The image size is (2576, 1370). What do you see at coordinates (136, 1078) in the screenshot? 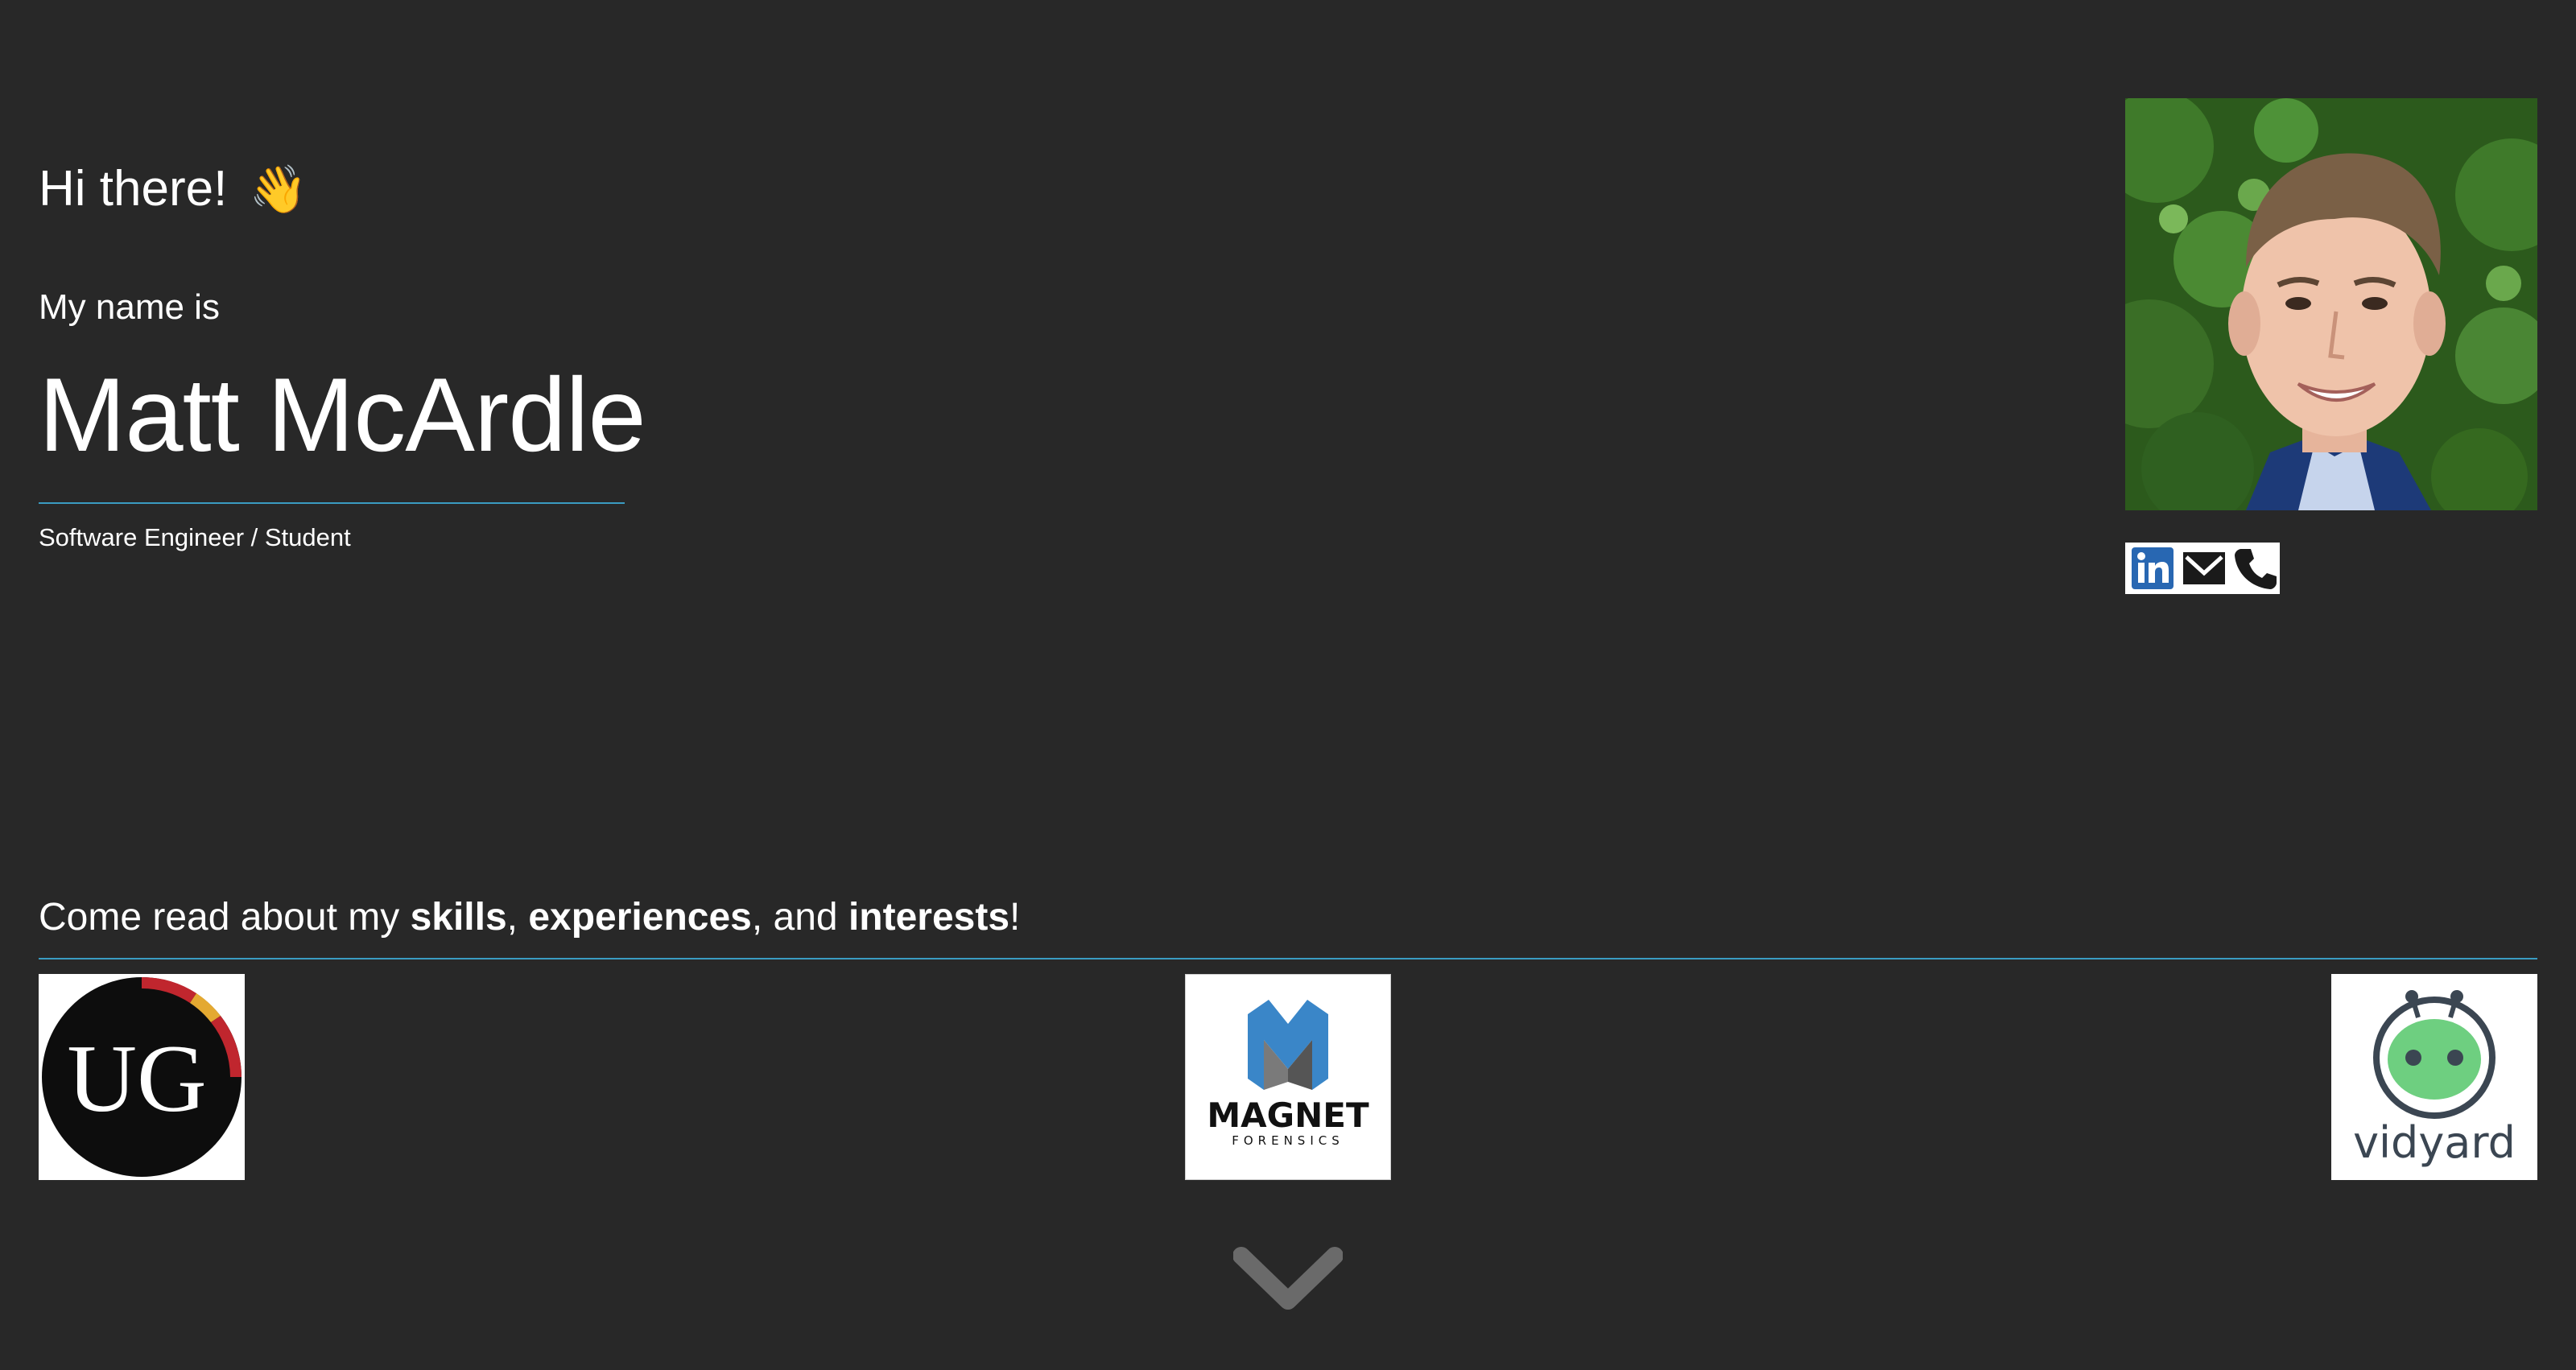
I see `ug-logo-text: UG` at bounding box center [136, 1078].